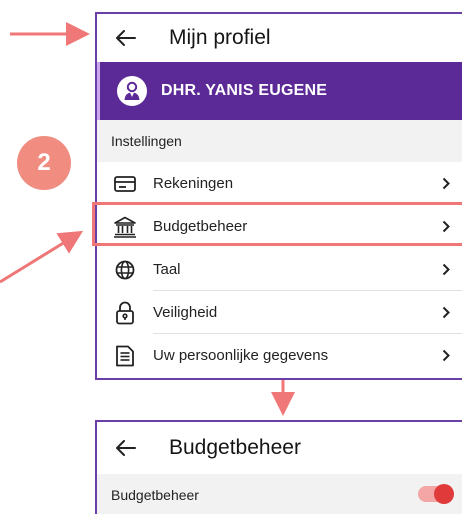 The height and width of the screenshot is (514, 462). I want to click on avatar, so click(132, 91).